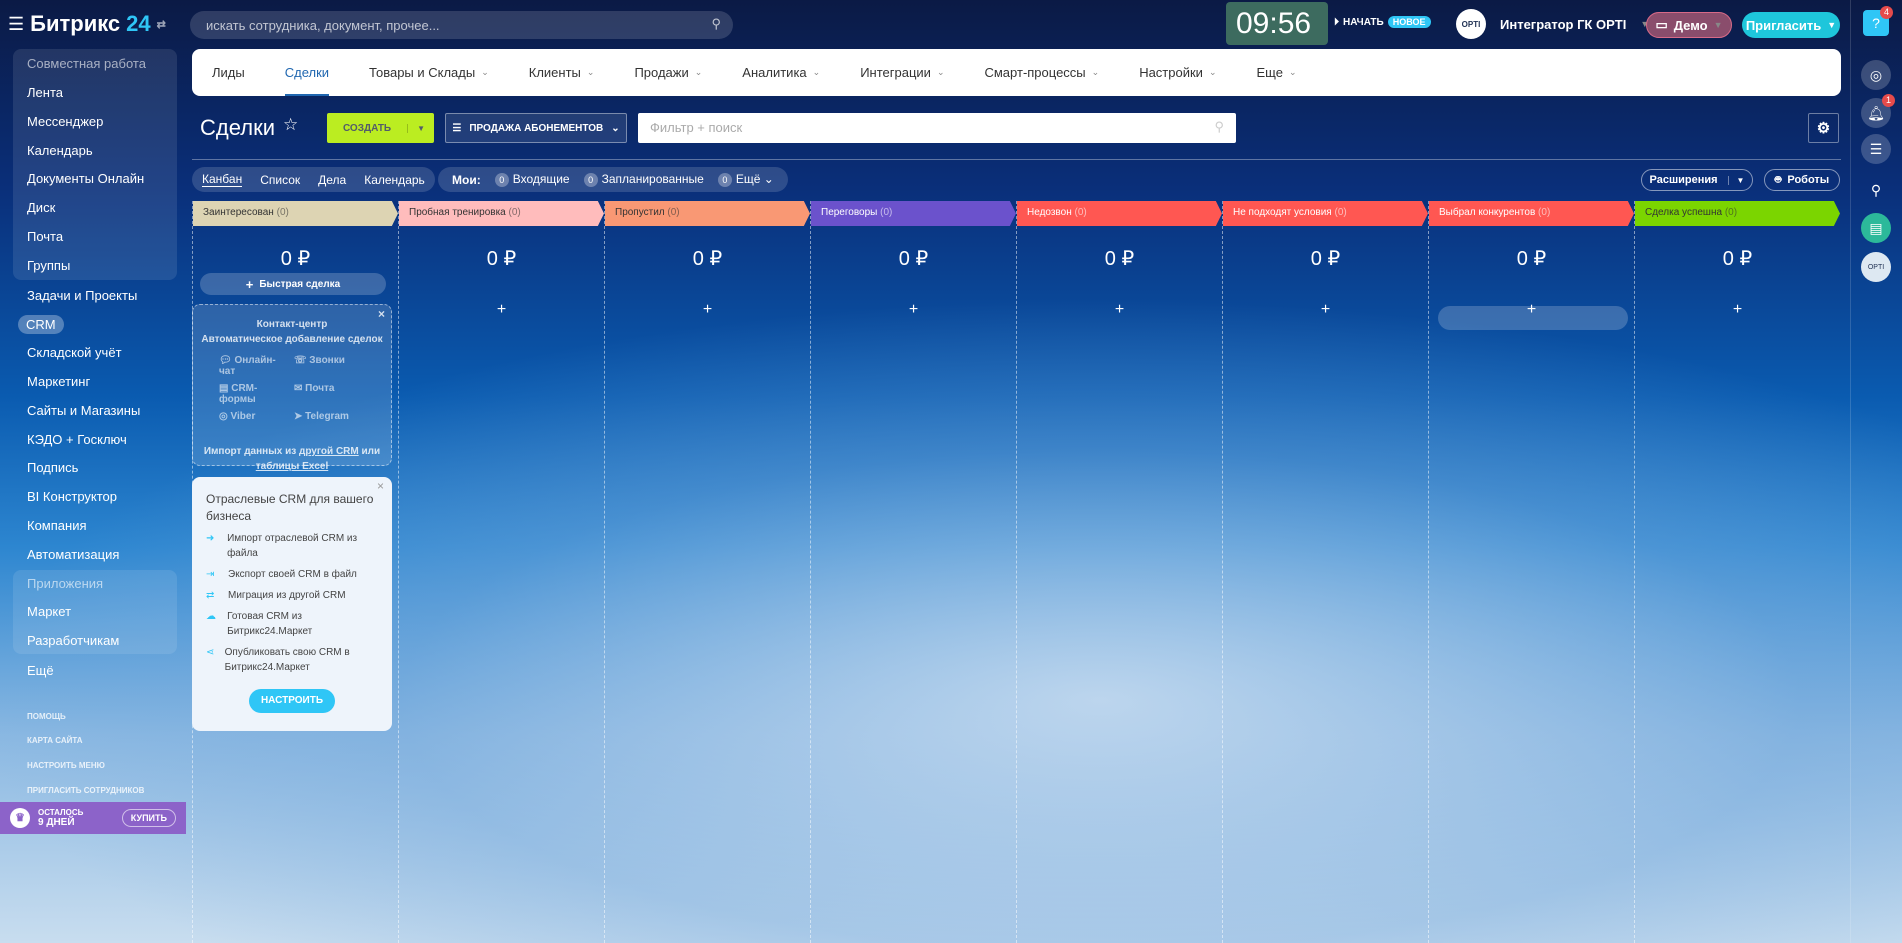 Image resolution: width=1902 pixels, height=943 pixels. What do you see at coordinates (222, 179) in the screenshot?
I see `tab-kanban: Канбан` at bounding box center [222, 179].